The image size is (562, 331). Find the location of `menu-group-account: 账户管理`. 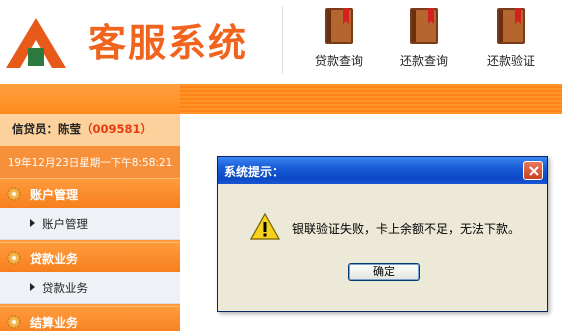

menu-group-account: 账户管理 is located at coordinates (90, 193).